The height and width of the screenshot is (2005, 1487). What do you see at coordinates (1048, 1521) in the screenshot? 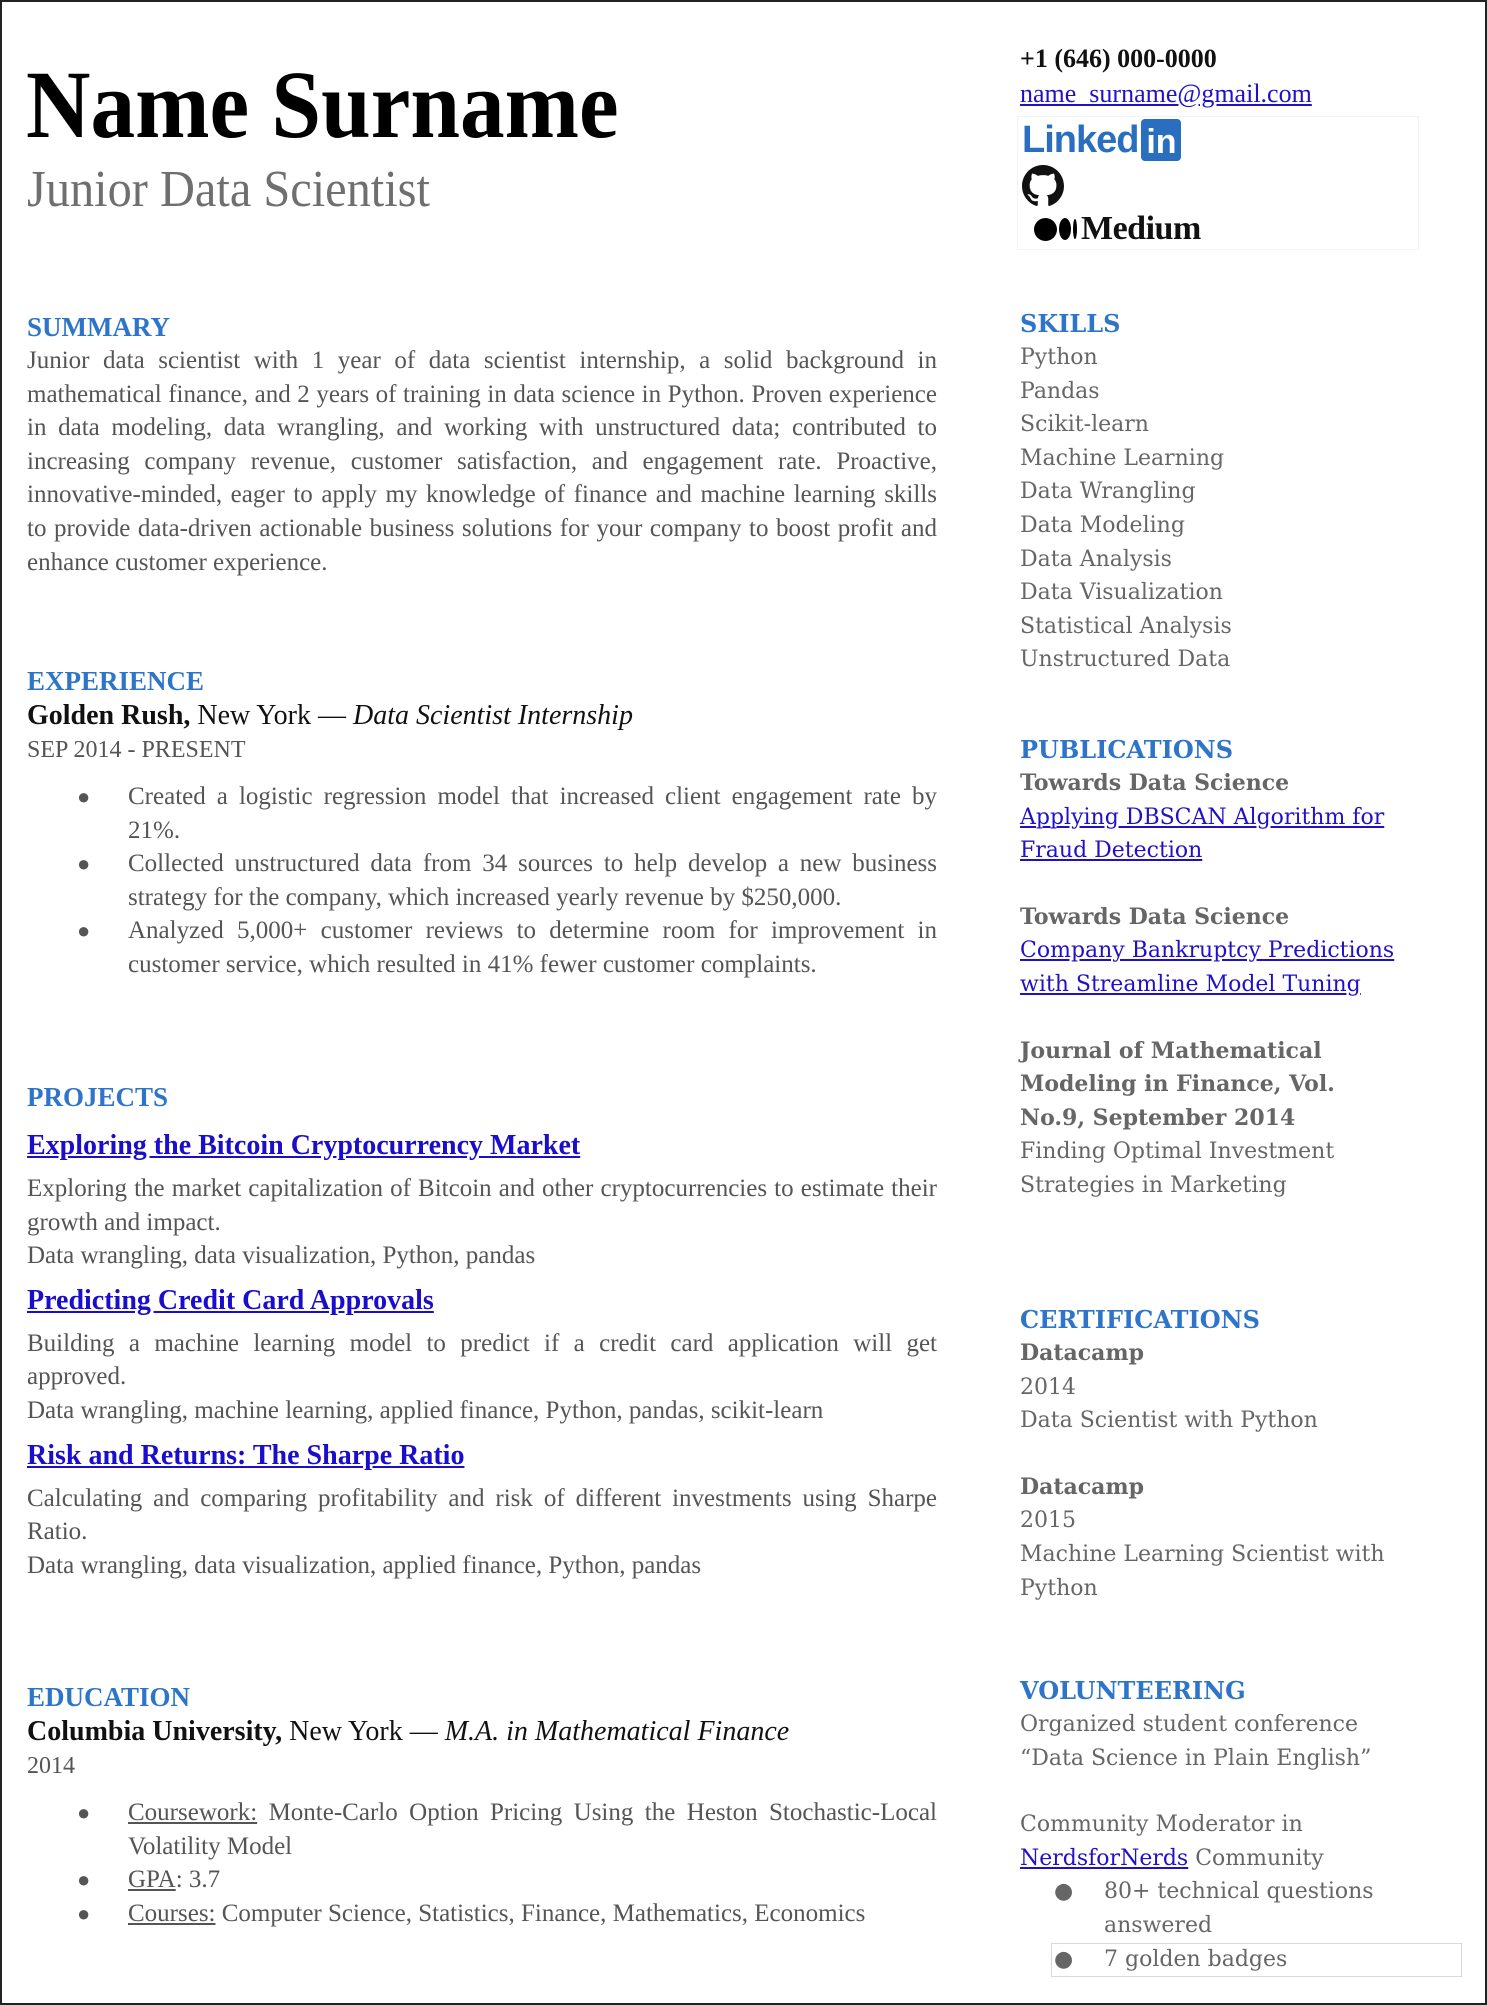
I see `cert-year: 2015` at bounding box center [1048, 1521].